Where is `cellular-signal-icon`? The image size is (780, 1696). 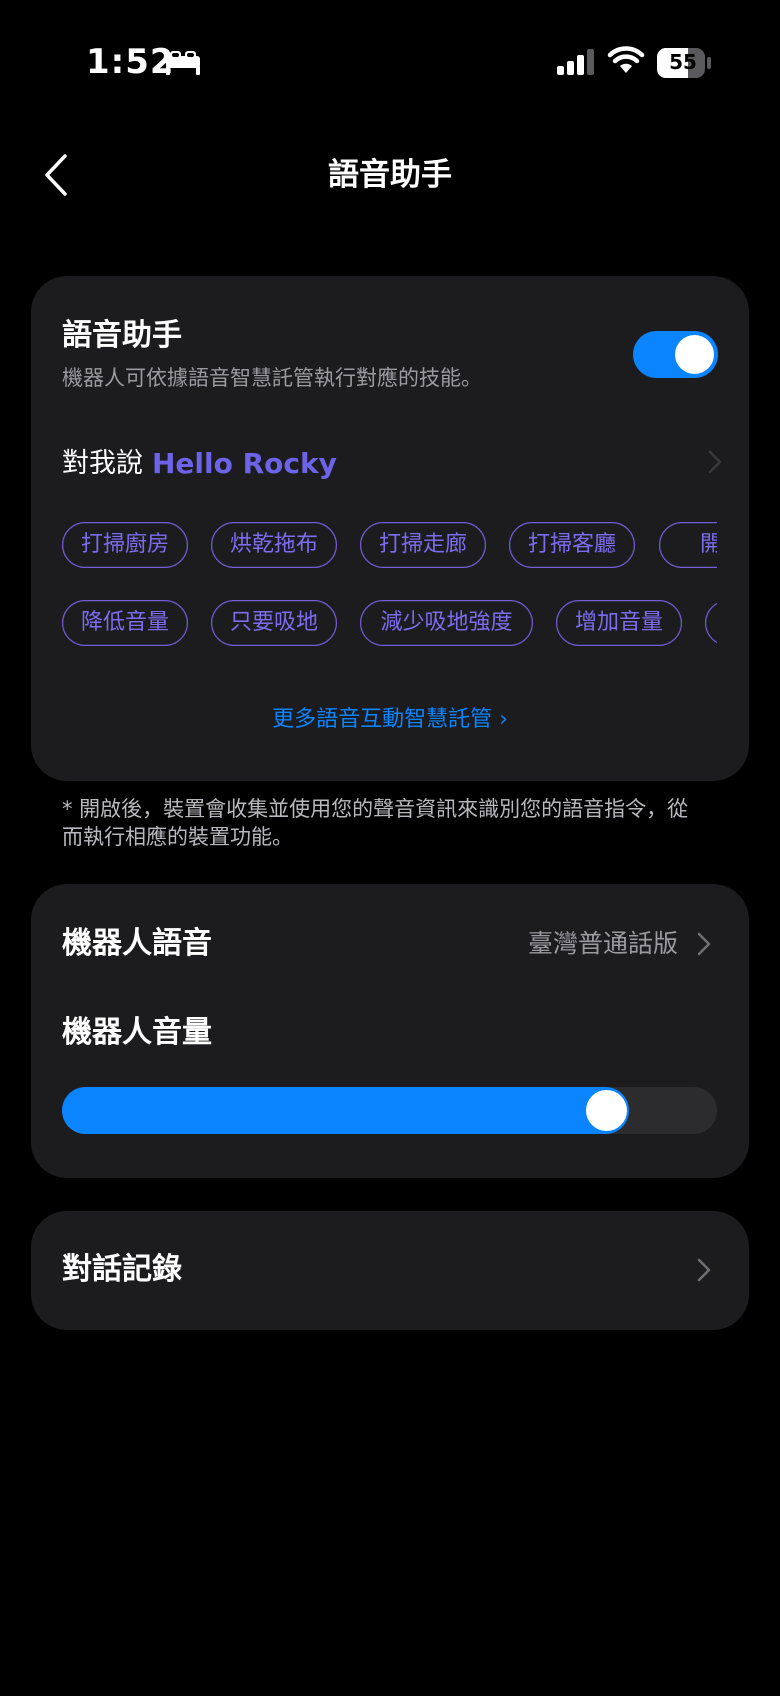 cellular-signal-icon is located at coordinates (576, 64).